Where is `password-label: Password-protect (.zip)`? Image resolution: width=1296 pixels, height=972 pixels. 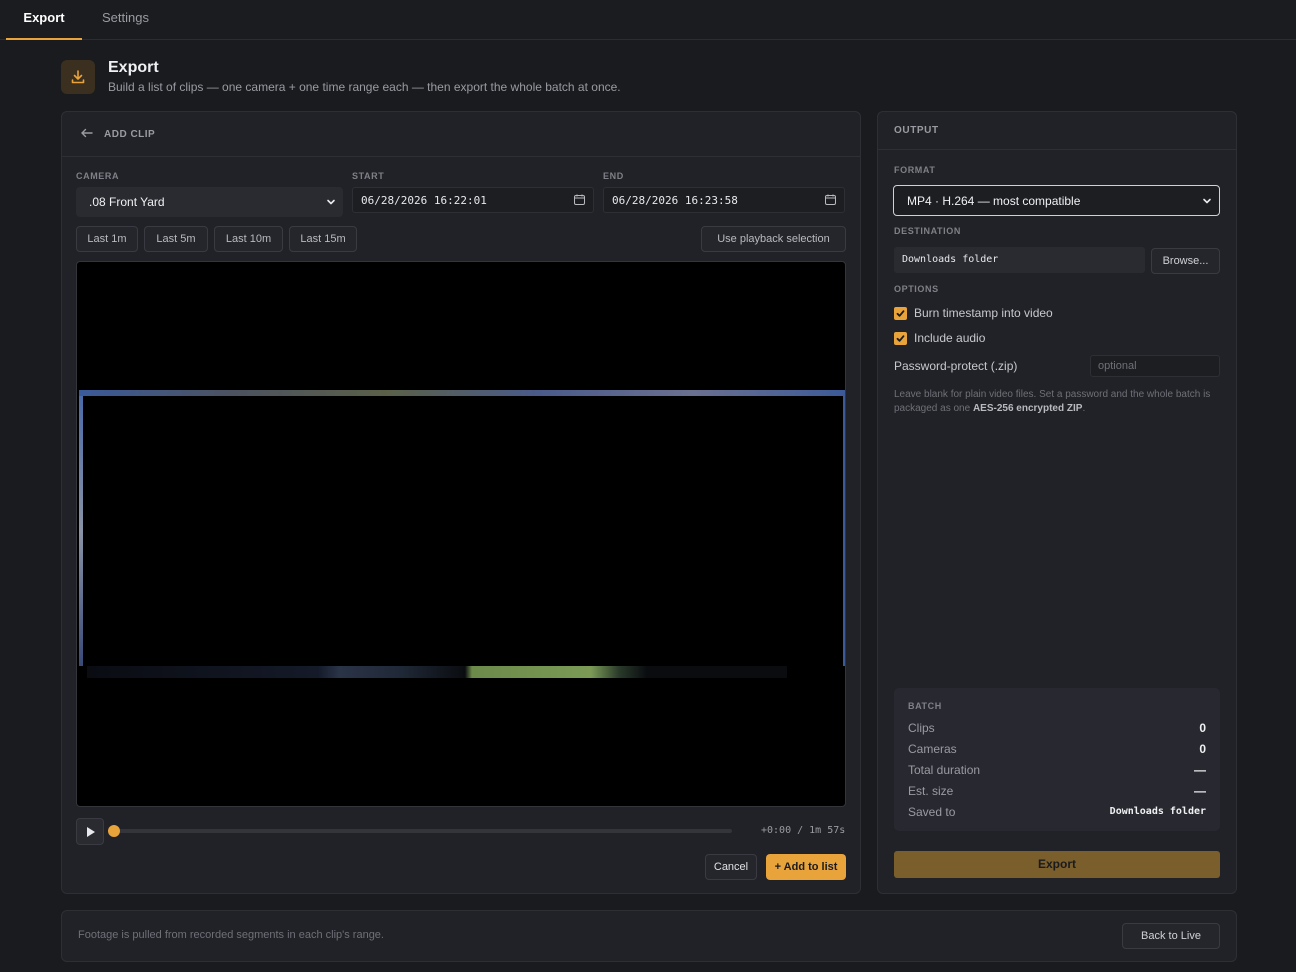 password-label: Password-protect (.zip) is located at coordinates (956, 366).